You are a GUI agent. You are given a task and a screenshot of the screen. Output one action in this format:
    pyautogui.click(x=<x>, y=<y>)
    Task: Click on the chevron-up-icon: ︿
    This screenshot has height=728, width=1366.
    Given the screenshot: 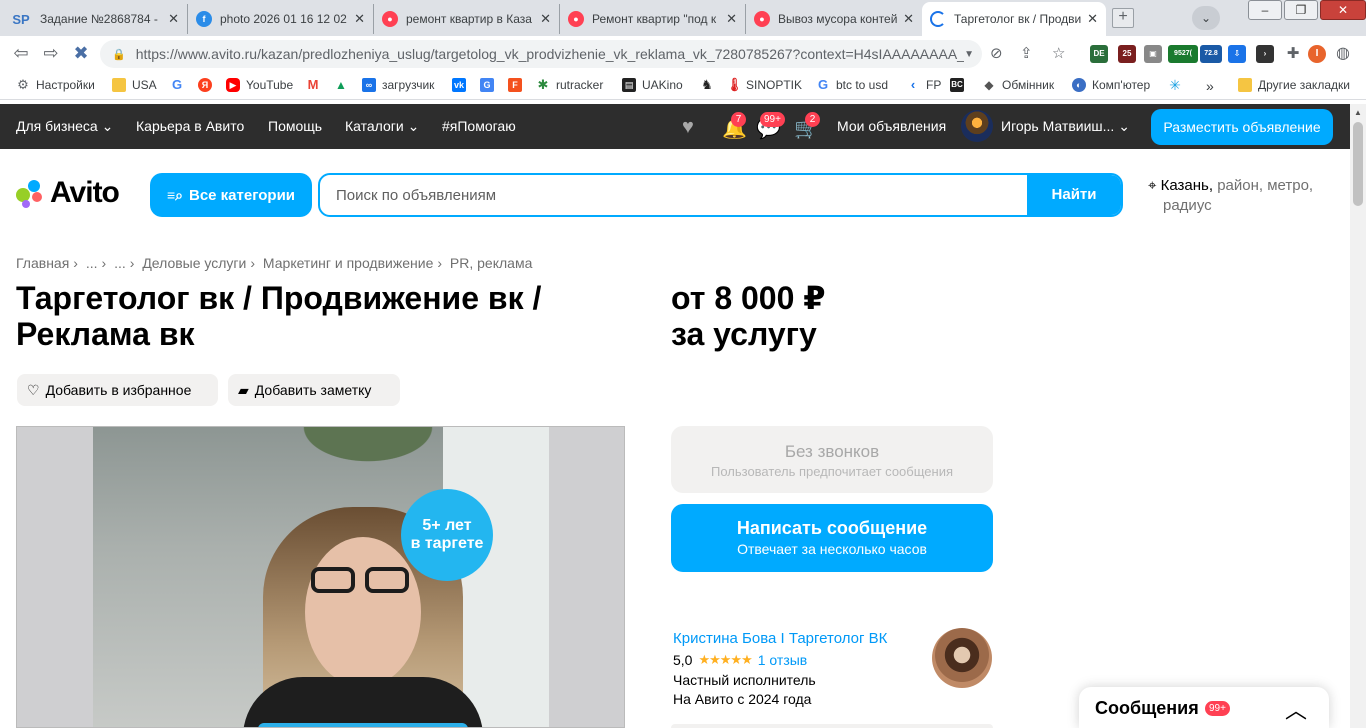 What is the action you would take?
    pyautogui.click(x=1296, y=709)
    